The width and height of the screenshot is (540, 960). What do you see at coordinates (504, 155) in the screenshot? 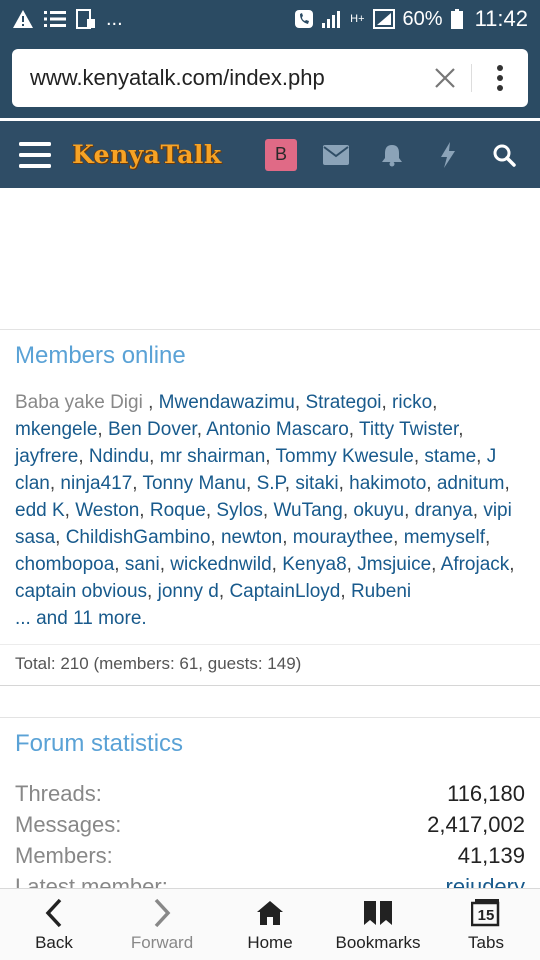
I see `search-icon` at bounding box center [504, 155].